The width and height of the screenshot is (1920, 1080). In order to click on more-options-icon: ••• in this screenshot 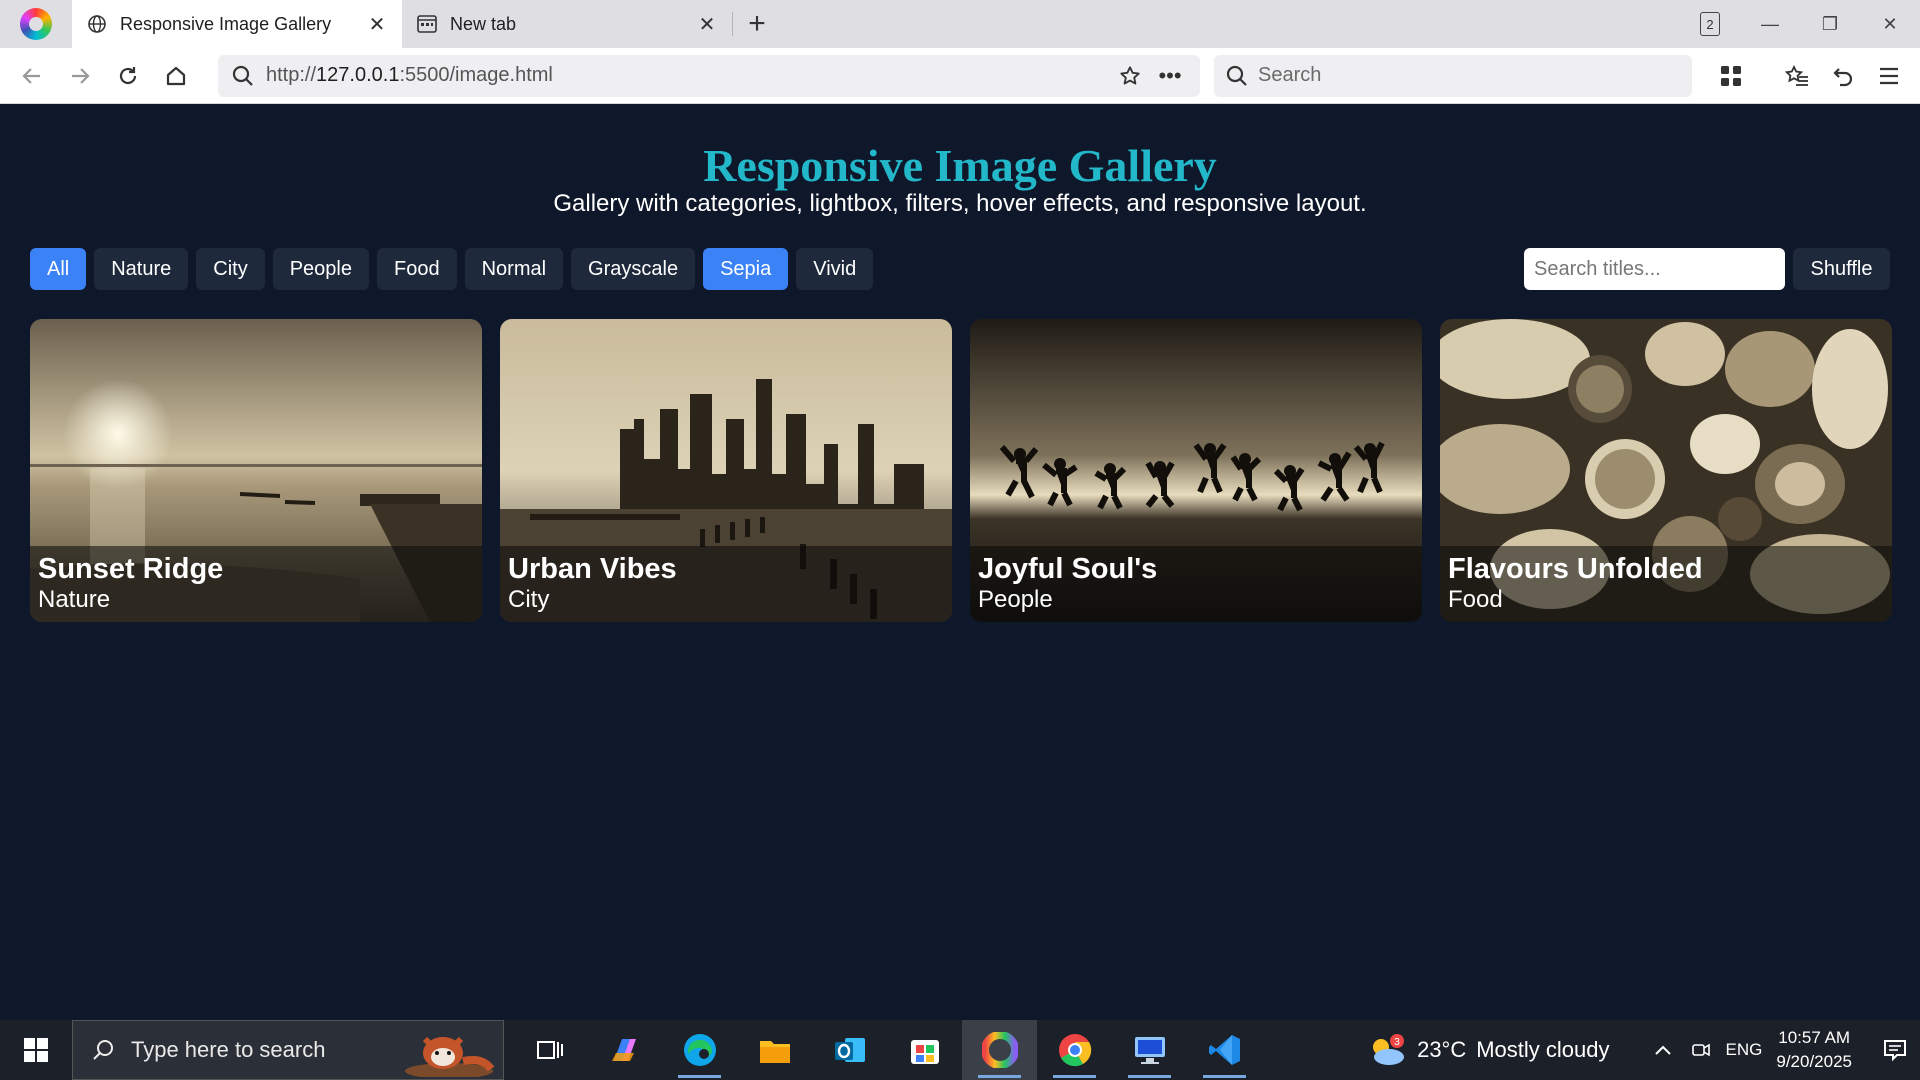, I will do `click(1170, 76)`.